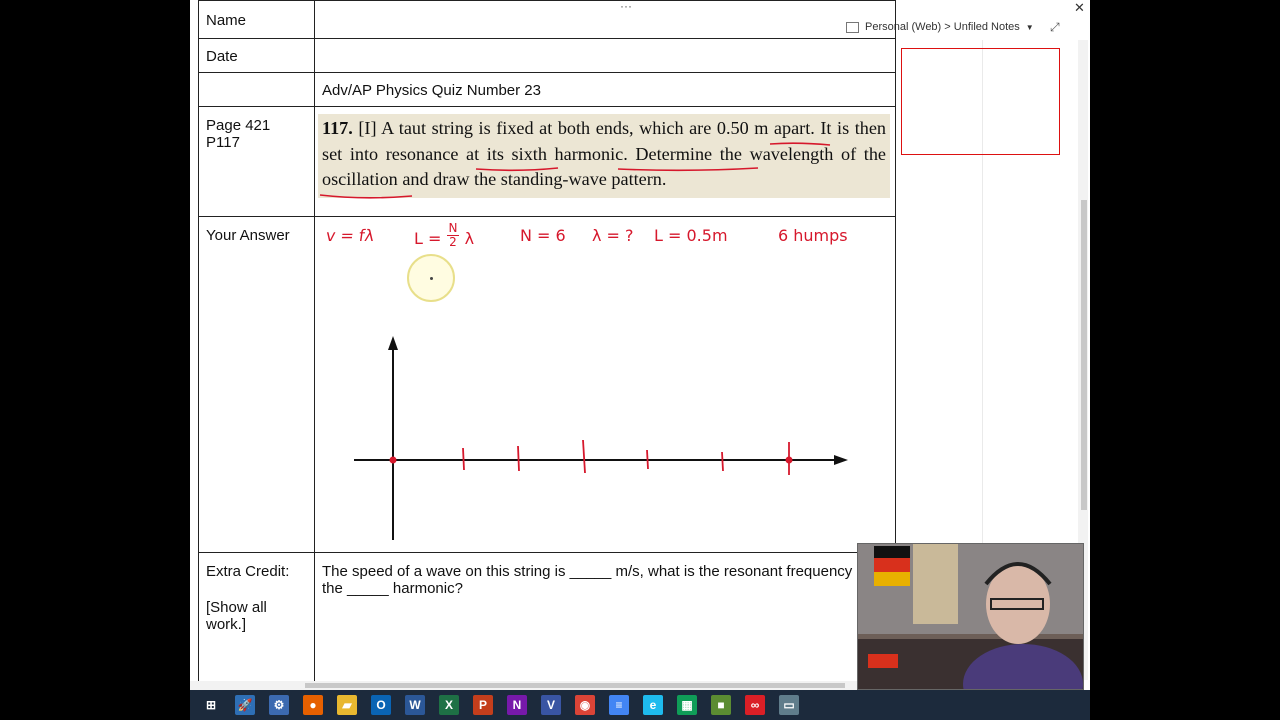 This screenshot has width=1280, height=720. I want to click on name-label-cell: Name, so click(256, 19).